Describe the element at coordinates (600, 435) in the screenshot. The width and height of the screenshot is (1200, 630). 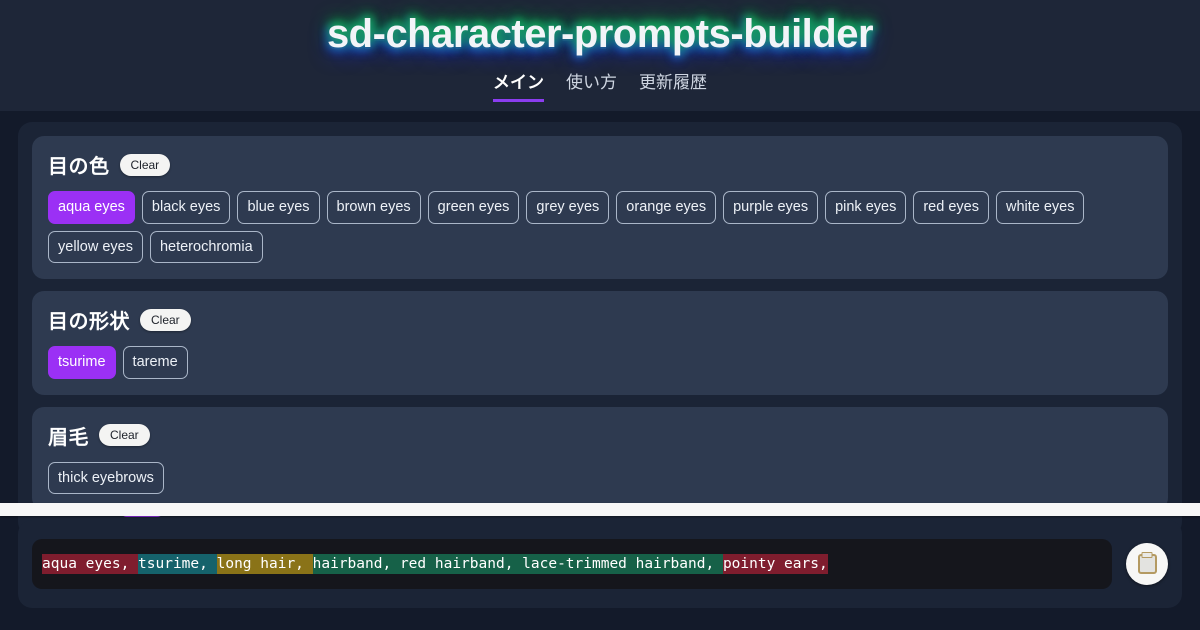
I see `category-header: 眉毛 Clear` at that location.